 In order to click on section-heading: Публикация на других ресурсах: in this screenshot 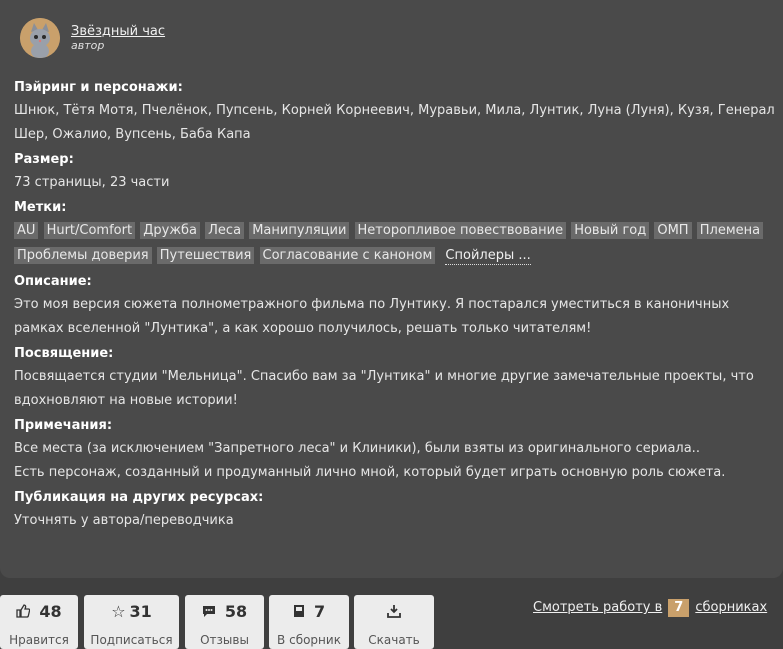, I will do `click(139, 497)`.